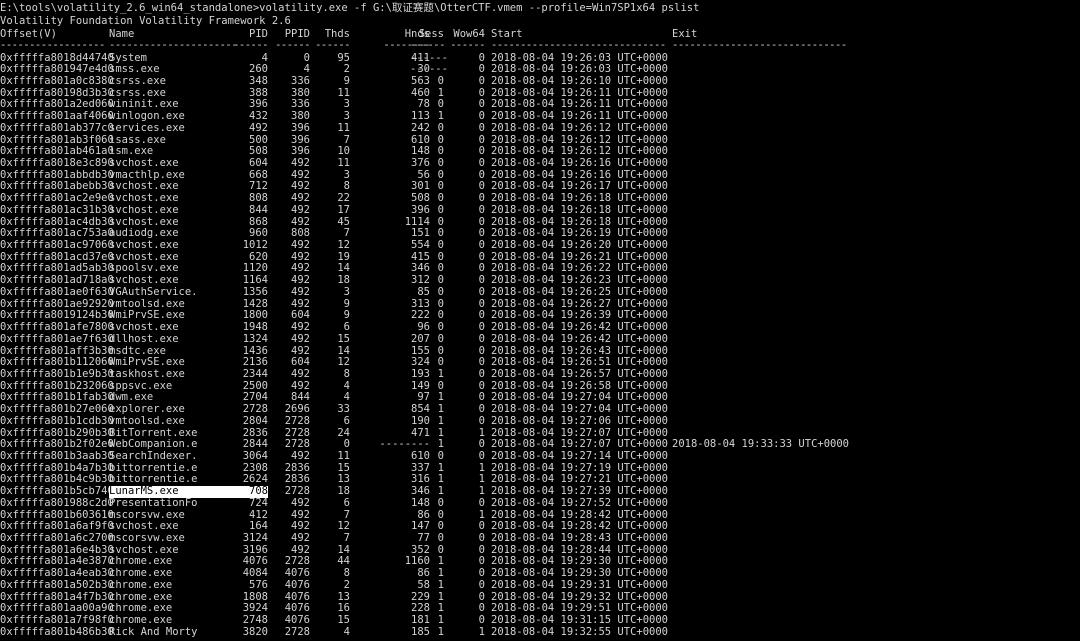 This screenshot has width=1080, height=641. What do you see at coordinates (255, 373) in the screenshot?
I see `cell-pid: 2344` at bounding box center [255, 373].